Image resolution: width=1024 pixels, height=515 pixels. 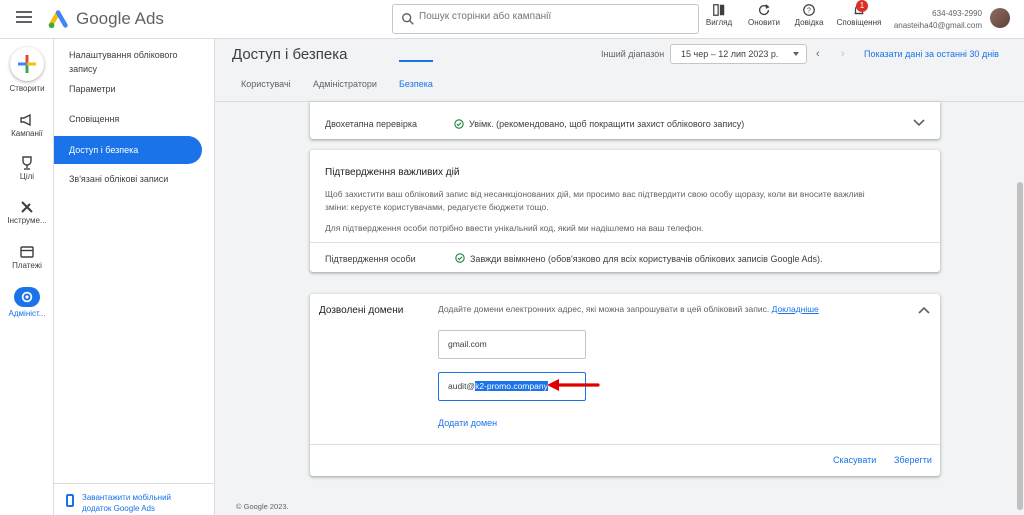 What do you see at coordinates (27, 207) in the screenshot?
I see `tools-icon` at bounding box center [27, 207].